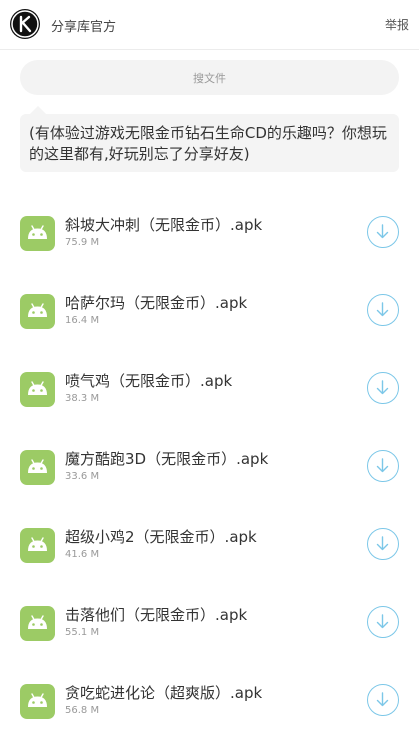  I want to click on file-size: 55.1 M, so click(82, 632).